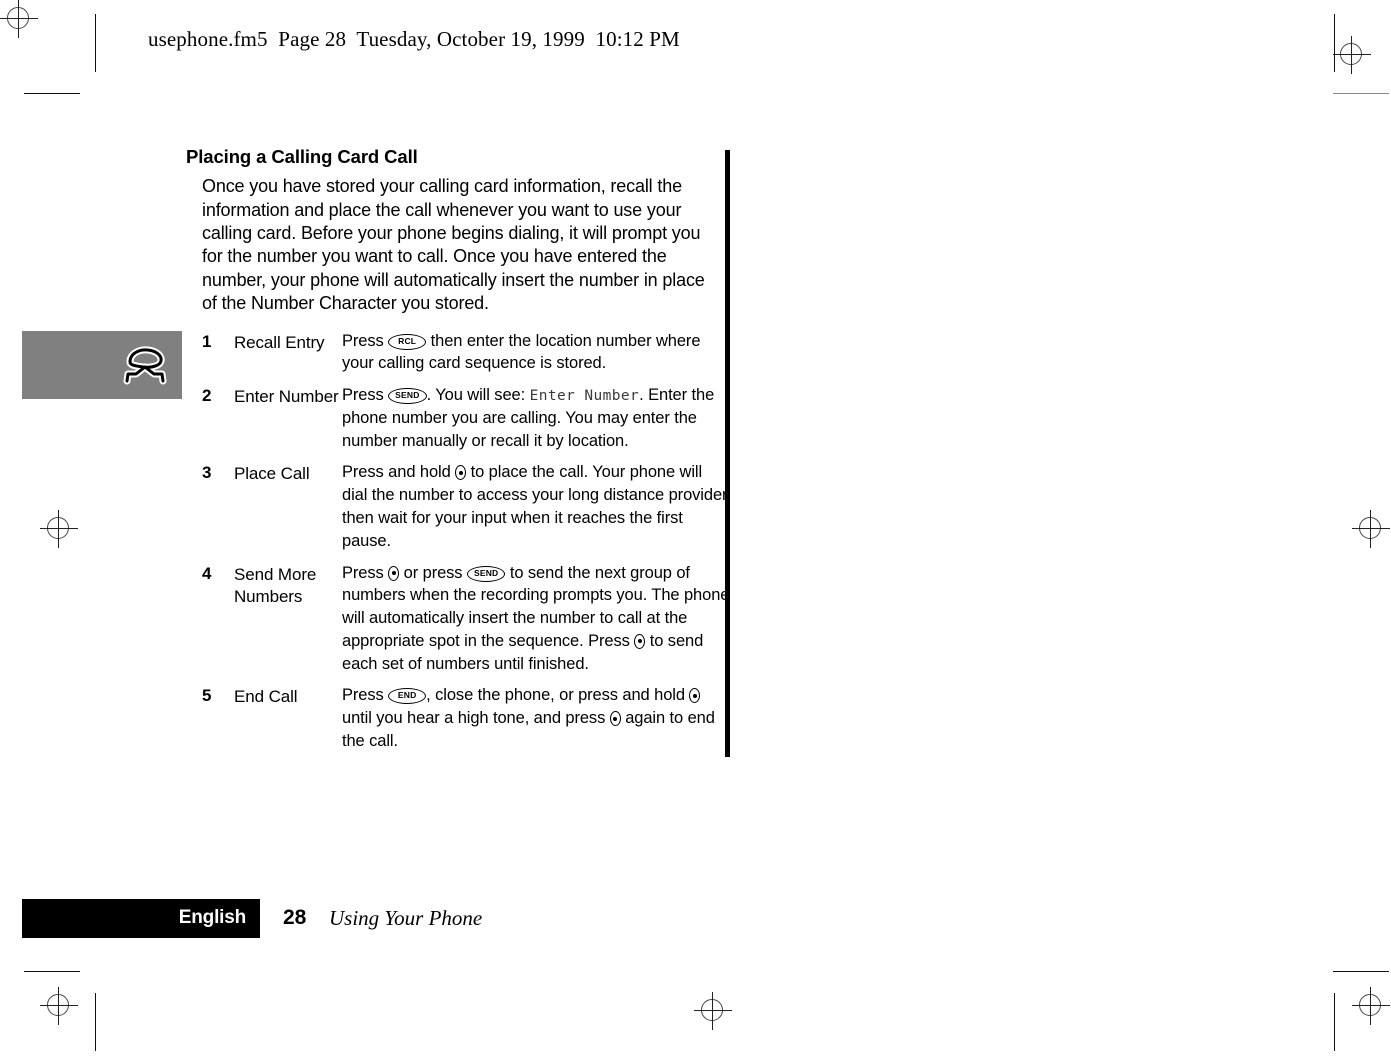 This screenshot has height=1062, width=1391. Describe the element at coordinates (1361, 93) in the screenshot. I see `trim-line-top-right-horizontal` at that location.